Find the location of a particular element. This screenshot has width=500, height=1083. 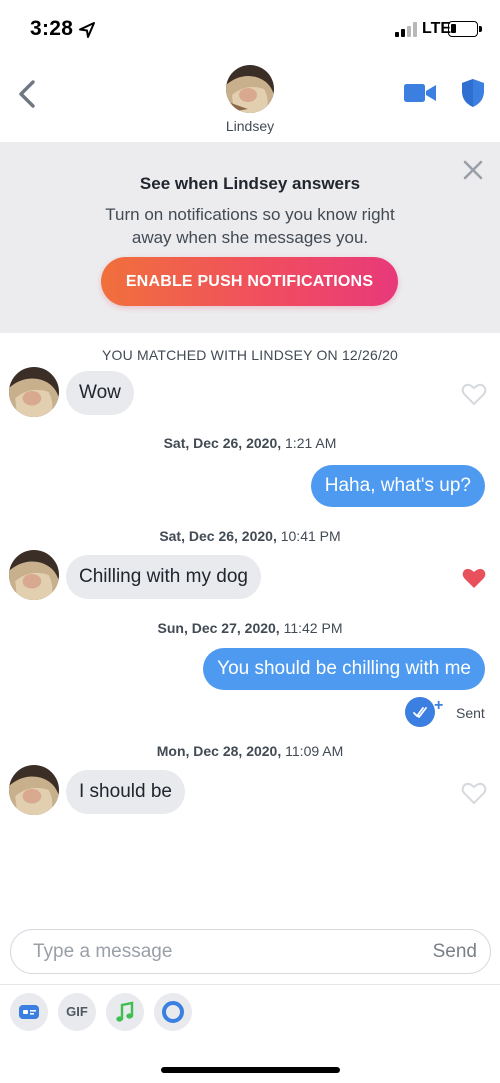

timestamp: Sun, Dec 27, 2020, 11:42 PM is located at coordinates (250, 628).